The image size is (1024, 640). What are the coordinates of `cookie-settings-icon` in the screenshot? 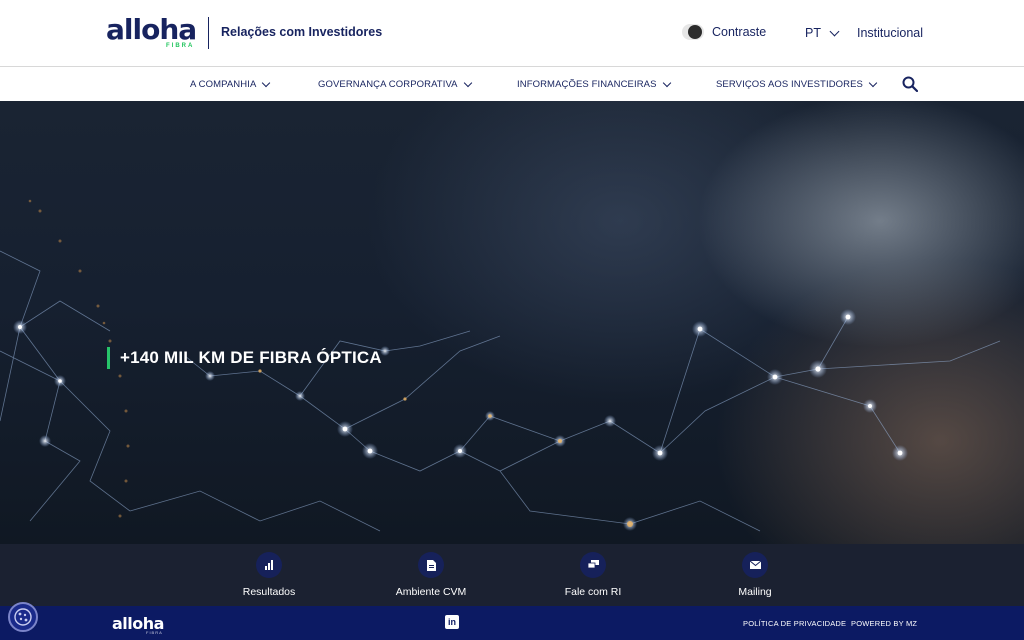 It's located at (23, 617).